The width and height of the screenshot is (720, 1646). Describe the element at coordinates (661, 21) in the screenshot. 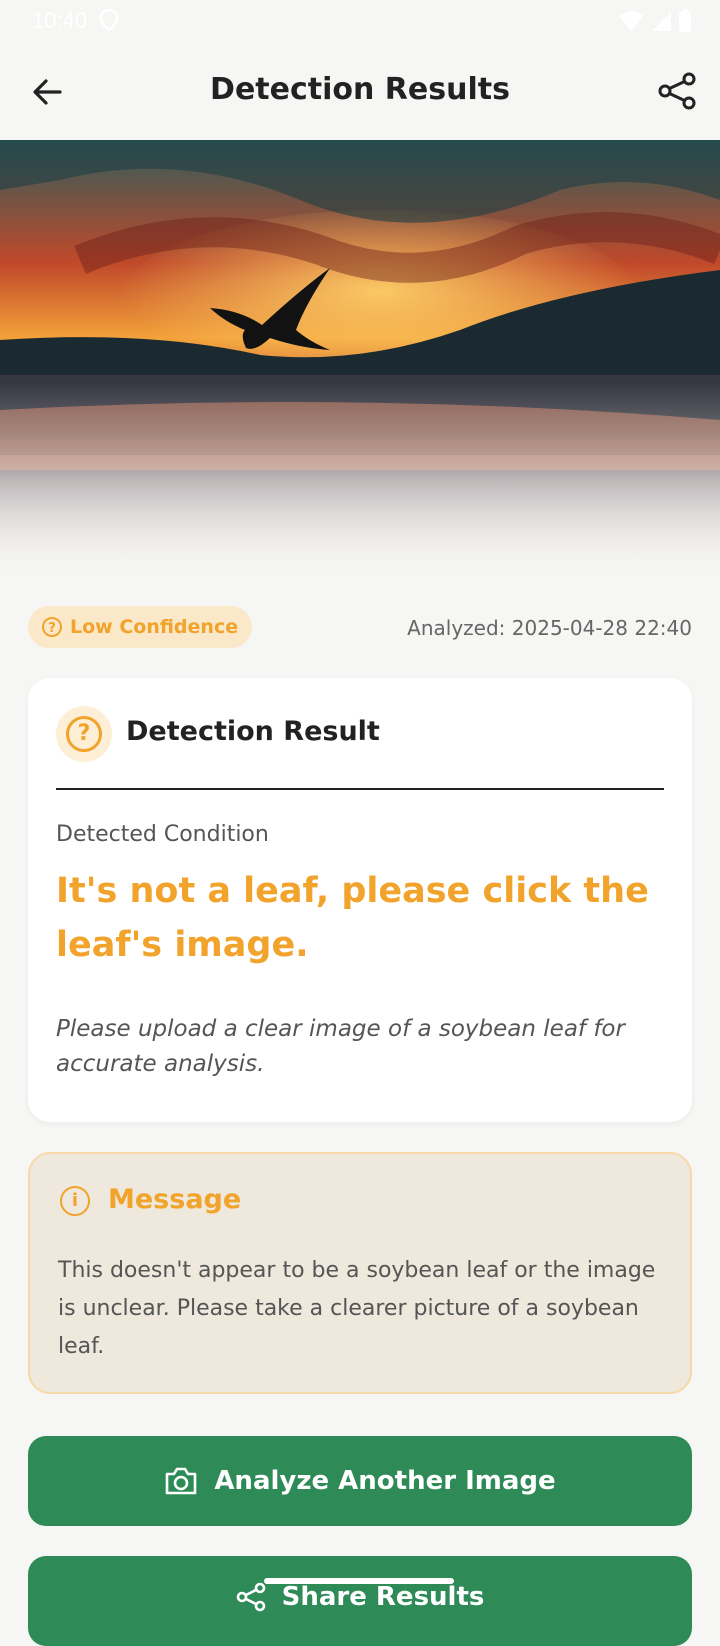

I see `signal-icon` at that location.